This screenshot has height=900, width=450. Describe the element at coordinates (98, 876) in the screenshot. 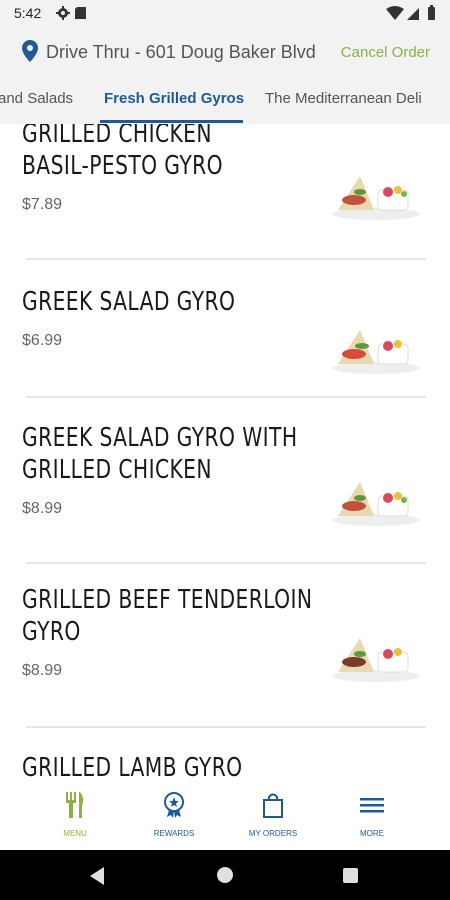

I see `back-icon` at that location.